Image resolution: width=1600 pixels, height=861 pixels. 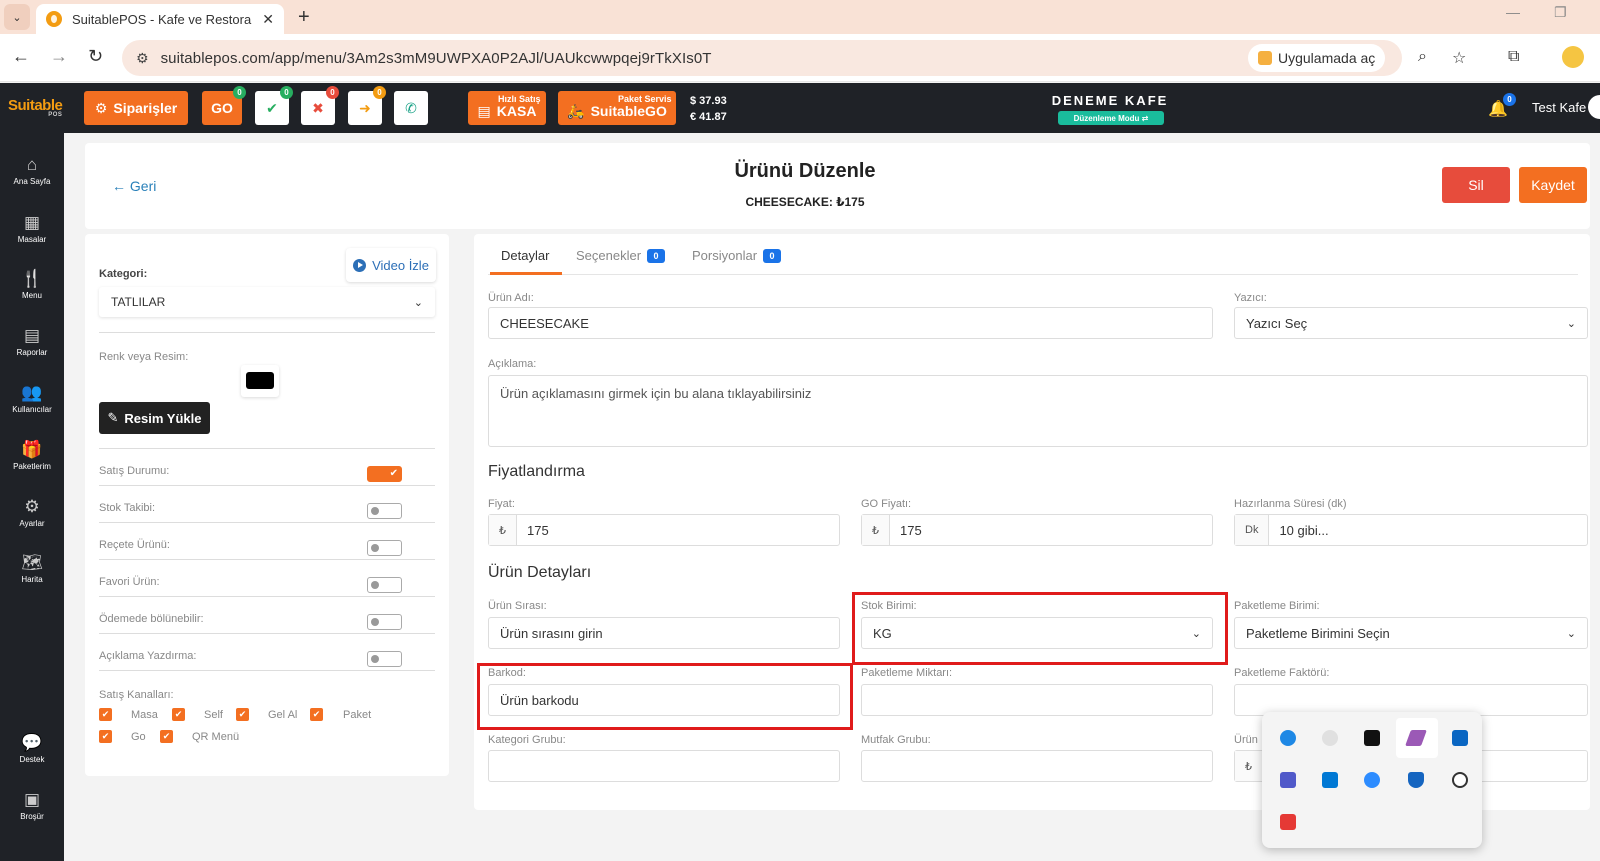 What do you see at coordinates (134, 186) in the screenshot?
I see `back-link: ← Geri` at bounding box center [134, 186].